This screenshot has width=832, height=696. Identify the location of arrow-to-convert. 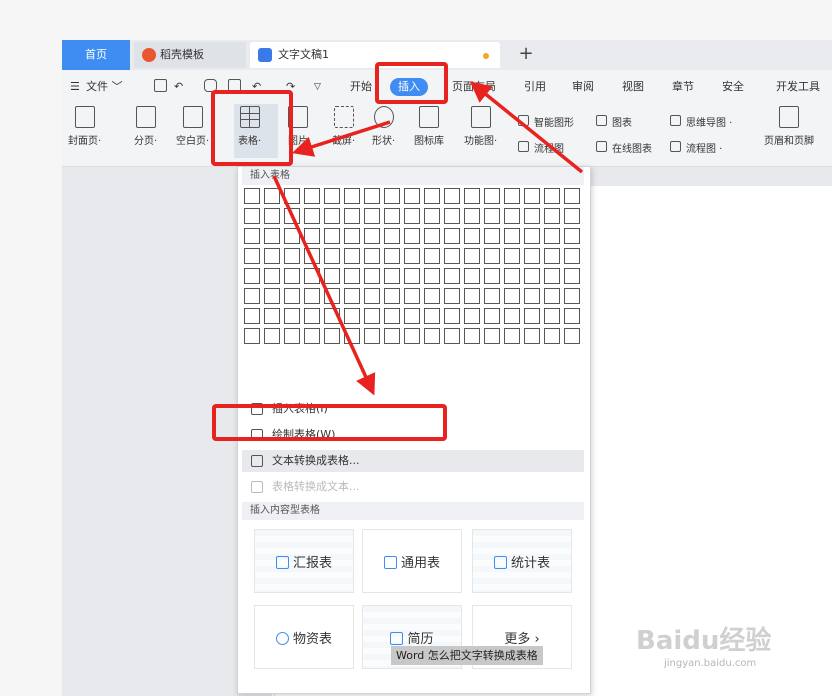
(324, 285).